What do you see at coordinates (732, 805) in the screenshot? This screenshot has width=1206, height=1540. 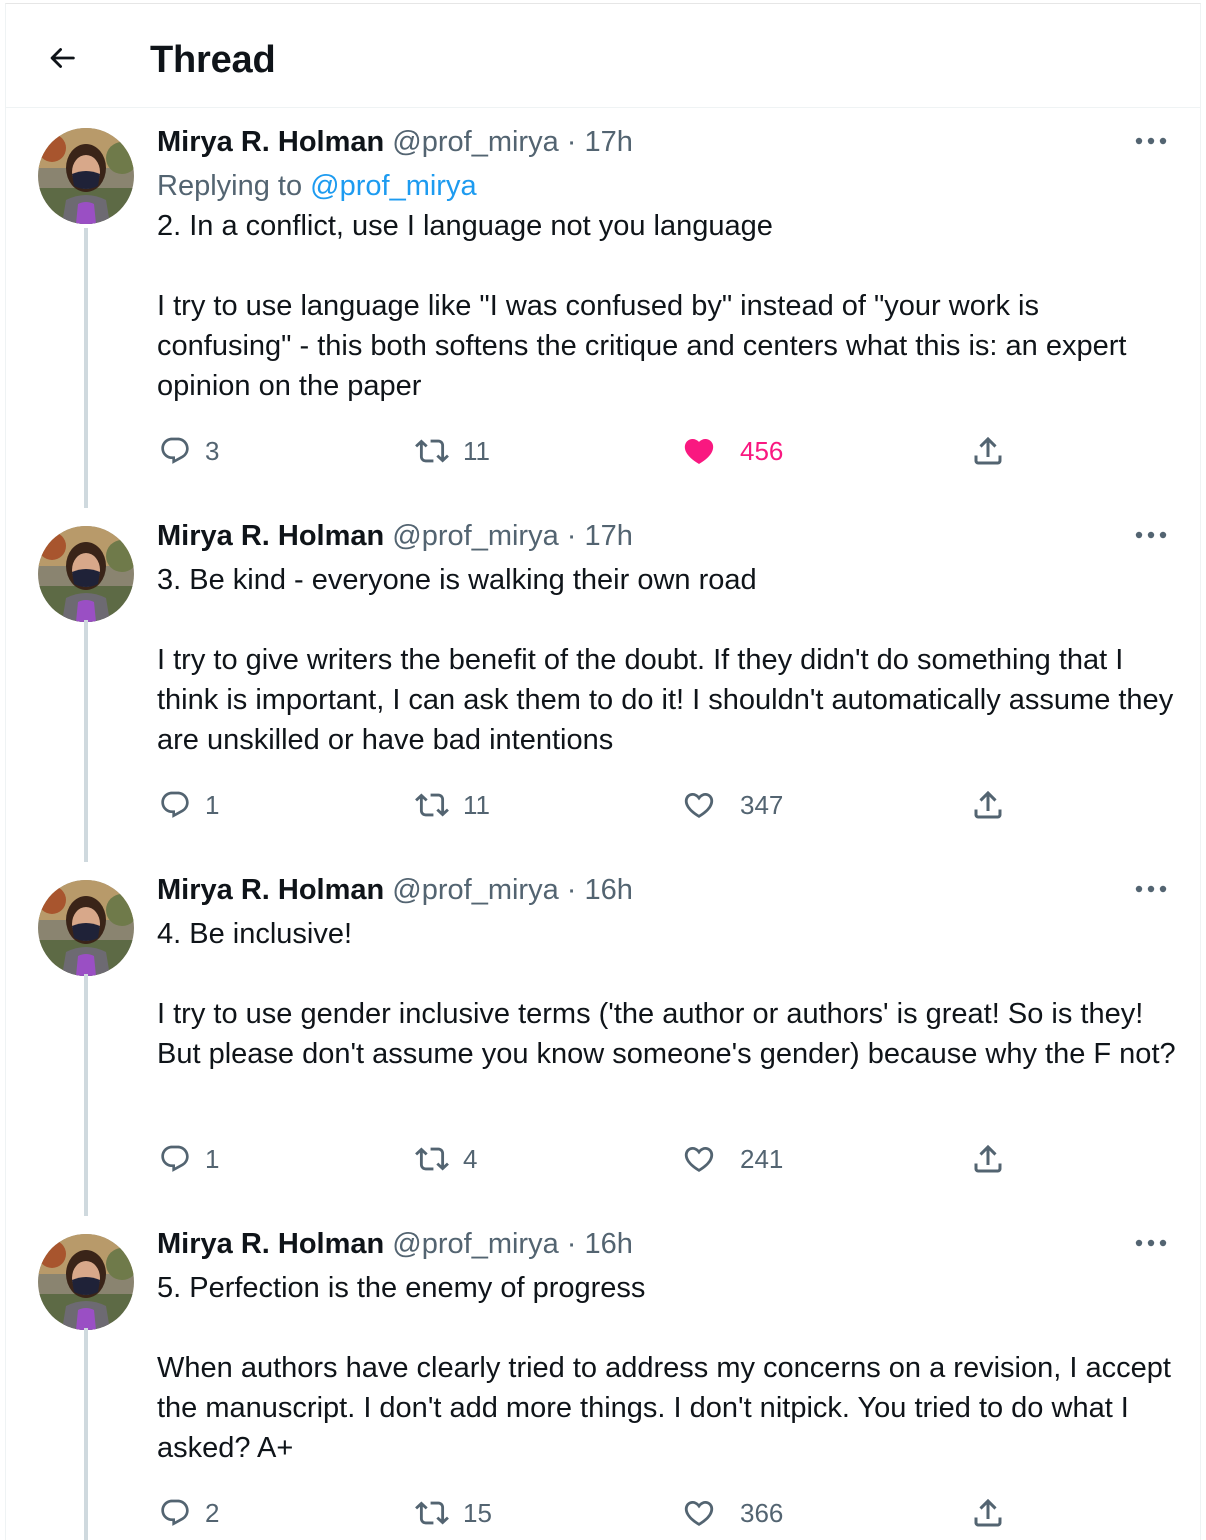 I see `like-button: 347` at bounding box center [732, 805].